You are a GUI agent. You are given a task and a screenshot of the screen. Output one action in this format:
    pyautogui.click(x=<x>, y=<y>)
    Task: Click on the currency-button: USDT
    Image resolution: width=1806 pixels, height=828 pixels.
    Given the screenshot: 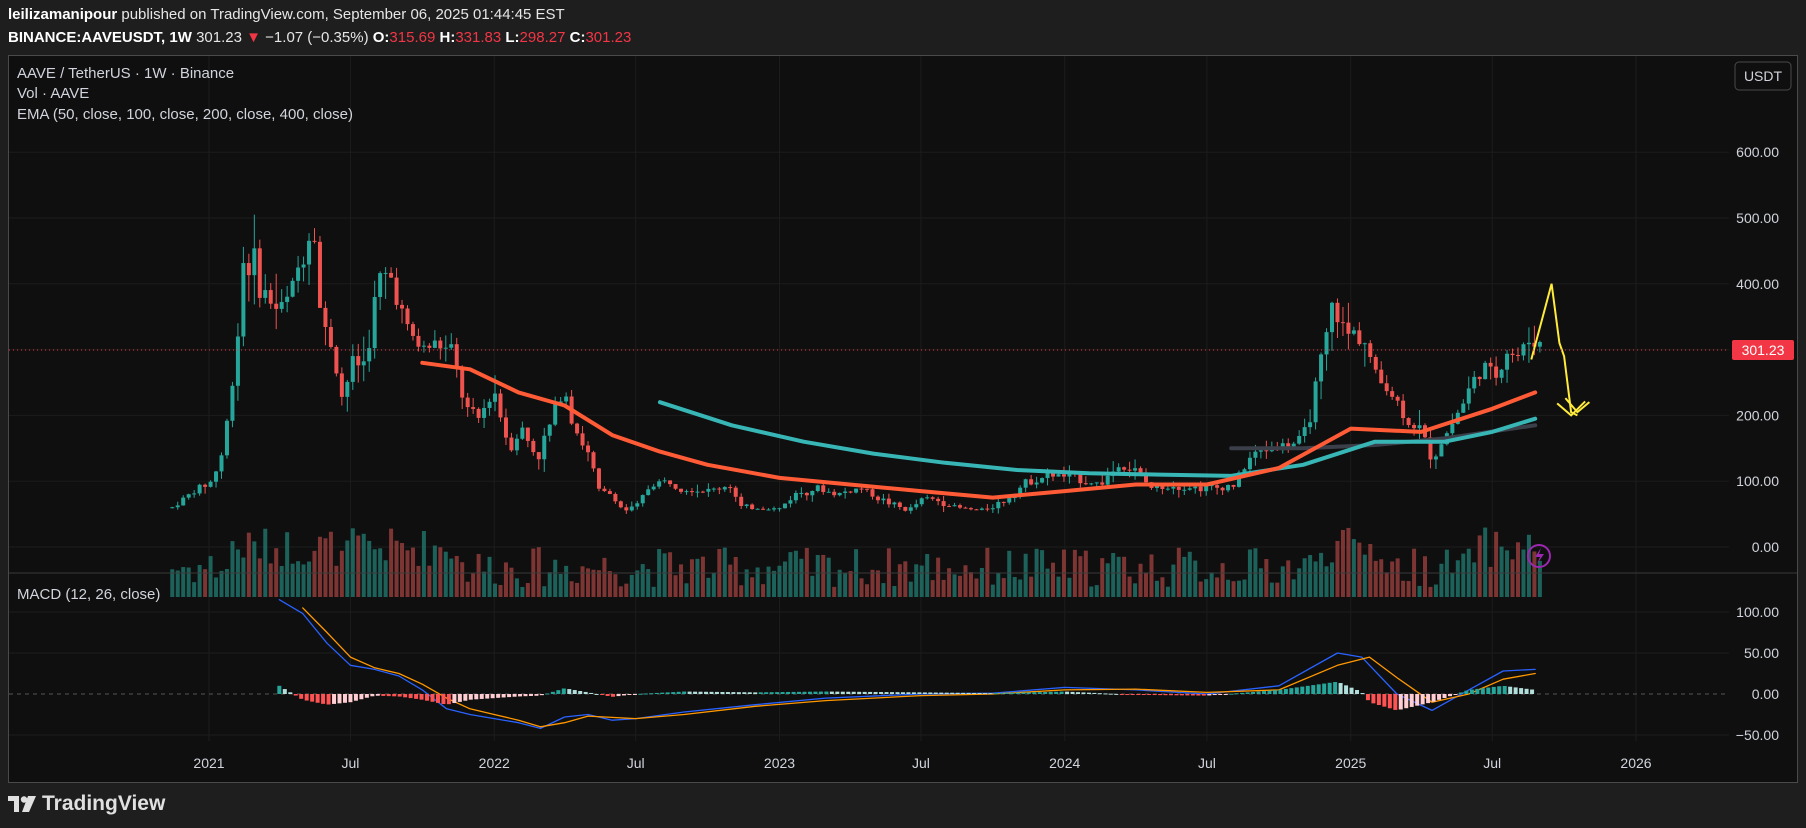 What is the action you would take?
    pyautogui.click(x=1763, y=76)
    